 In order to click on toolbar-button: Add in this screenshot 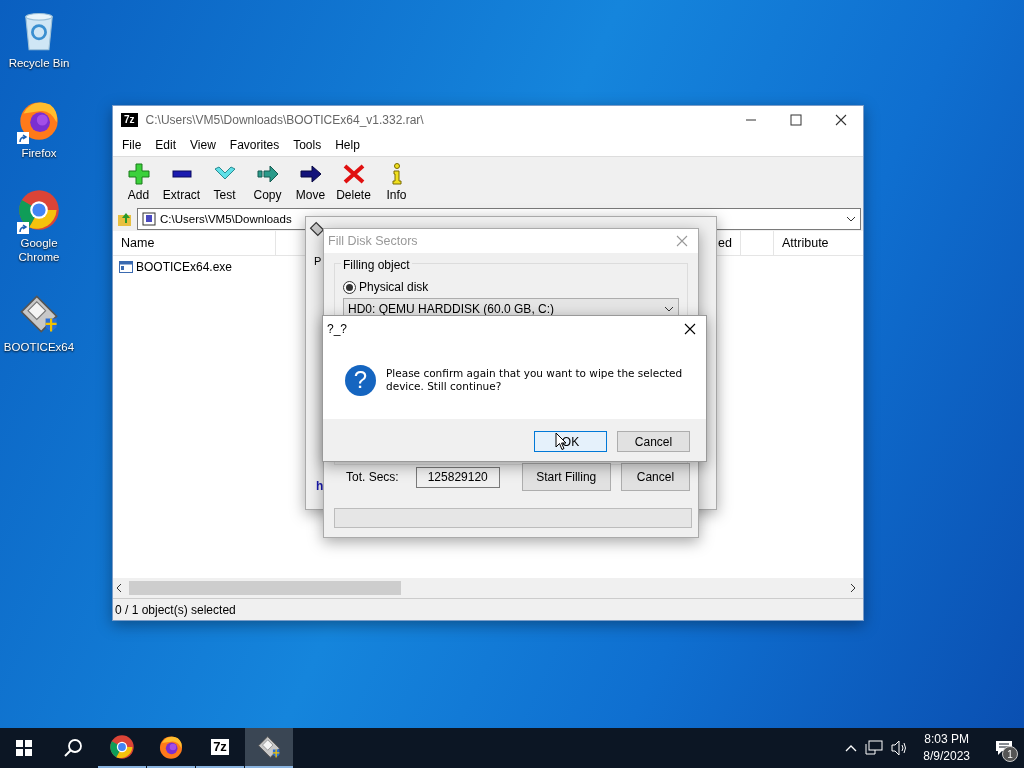, I will do `click(138, 182)`.